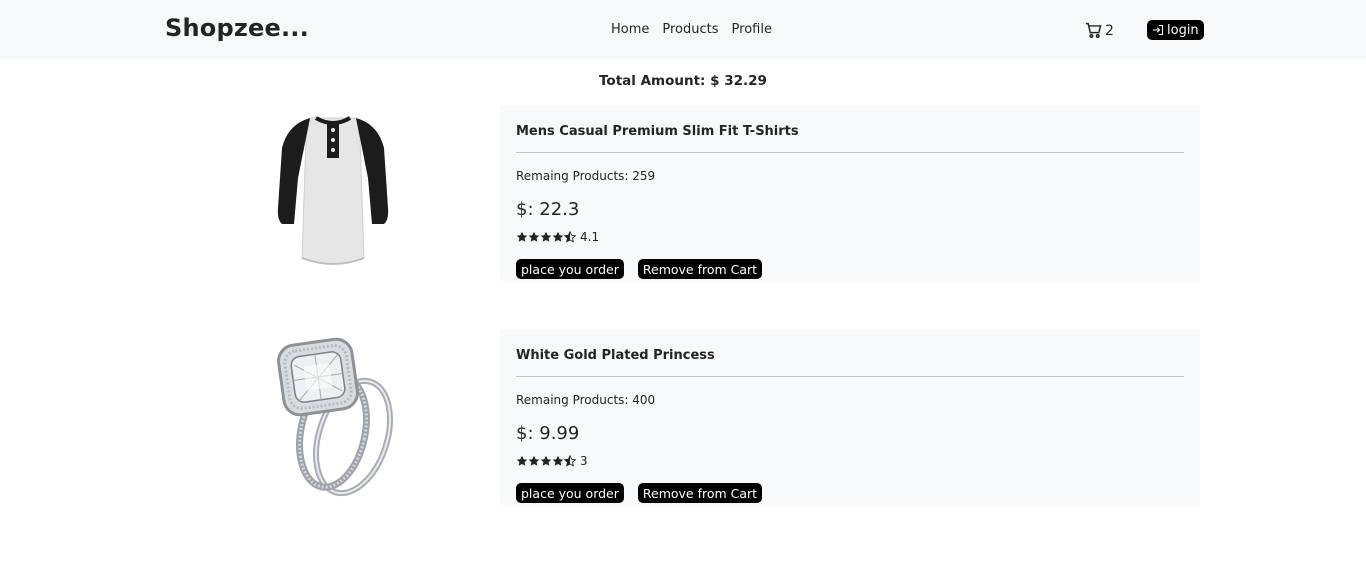 The width and height of the screenshot is (1366, 568). Describe the element at coordinates (586, 176) in the screenshot. I see `product-stock: Remaing Products: 259` at that location.